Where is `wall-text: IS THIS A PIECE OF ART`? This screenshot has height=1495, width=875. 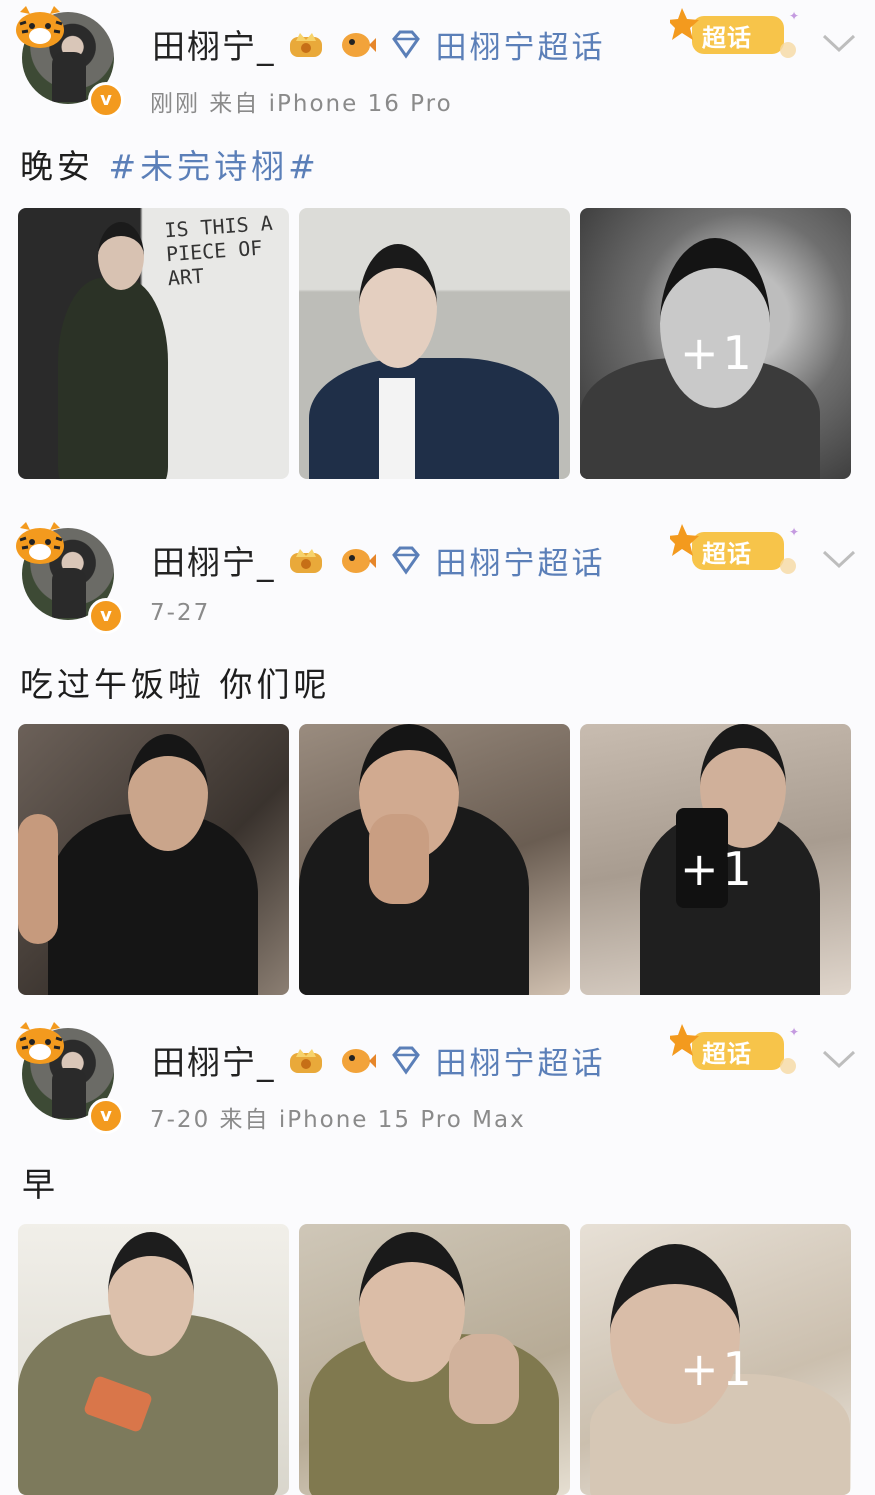
wall-text: IS THIS A PIECE OF ART is located at coordinates (218, 250).